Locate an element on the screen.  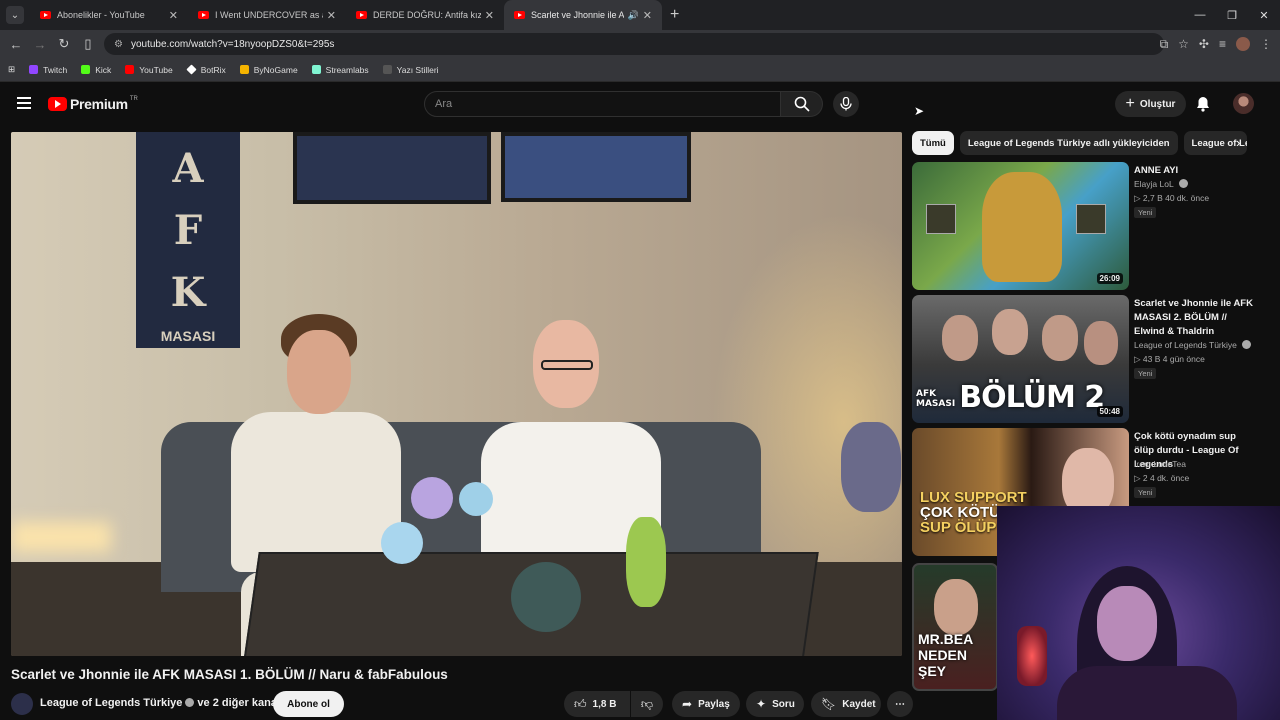
microphone-icon is located at coordinates (846, 104).